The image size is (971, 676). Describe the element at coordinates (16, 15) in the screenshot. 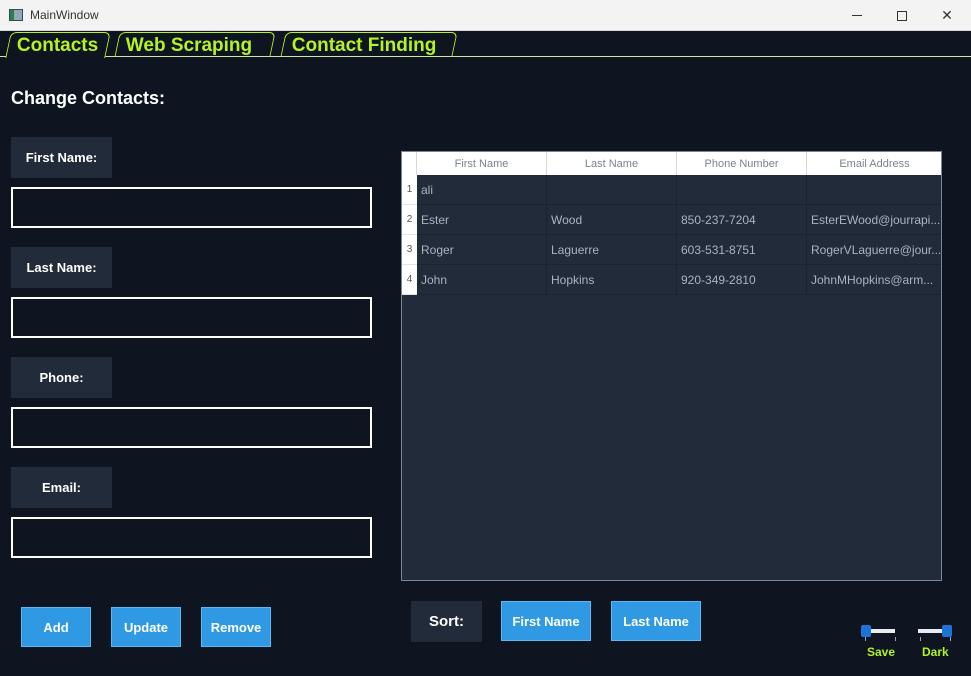

I see `app-icon` at that location.